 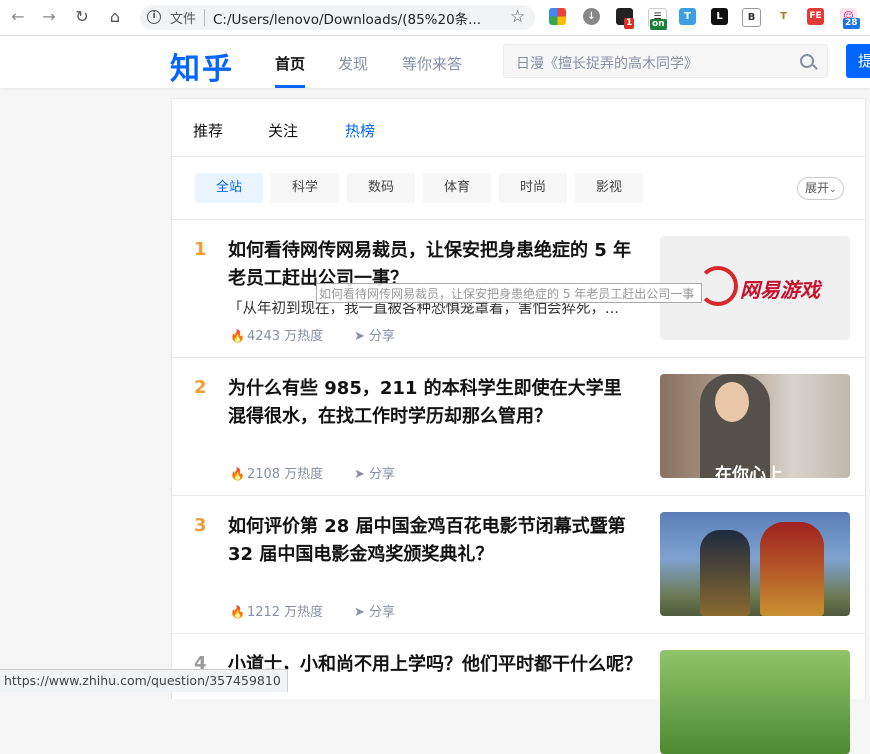 I want to click on thumbnail-figure-left, so click(x=725, y=573).